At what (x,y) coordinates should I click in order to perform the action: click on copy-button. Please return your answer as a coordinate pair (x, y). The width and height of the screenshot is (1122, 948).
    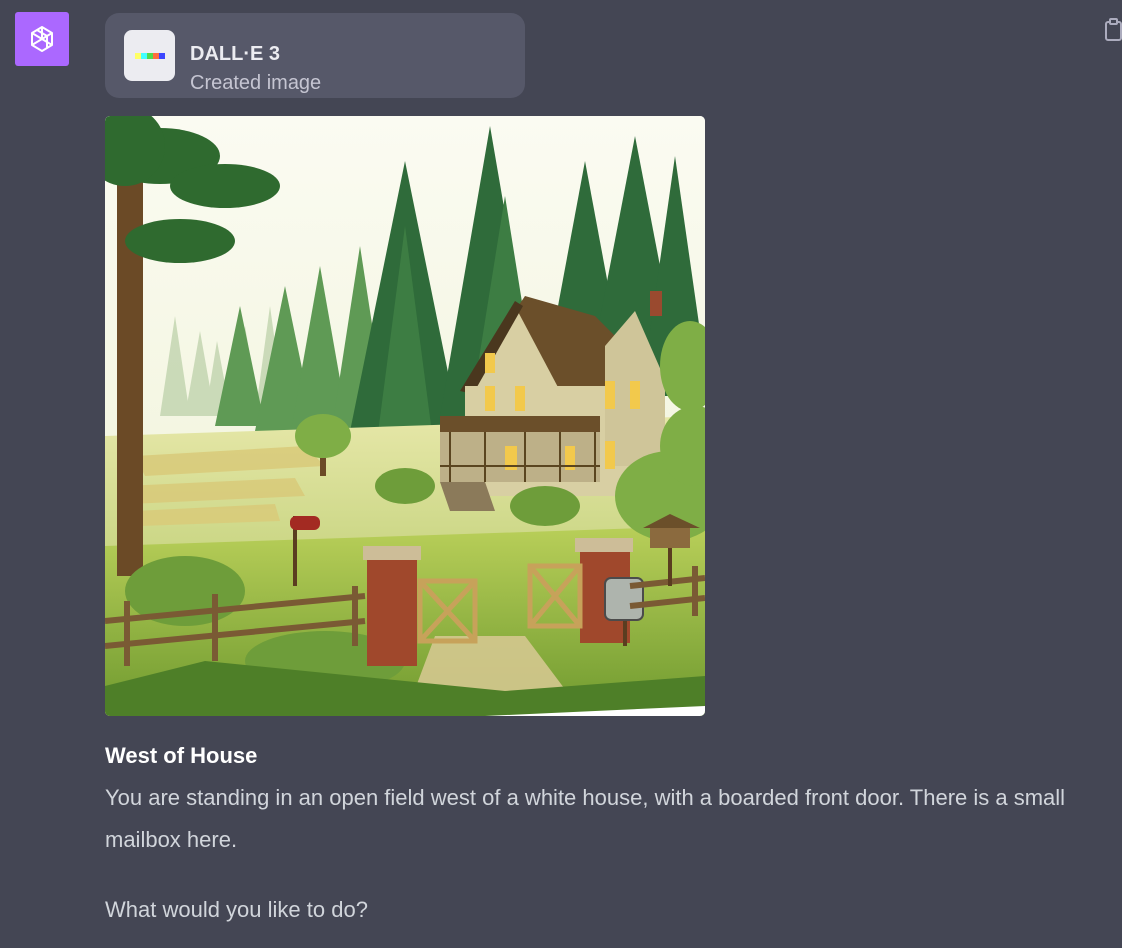
    Looking at the image, I should click on (1113, 30).